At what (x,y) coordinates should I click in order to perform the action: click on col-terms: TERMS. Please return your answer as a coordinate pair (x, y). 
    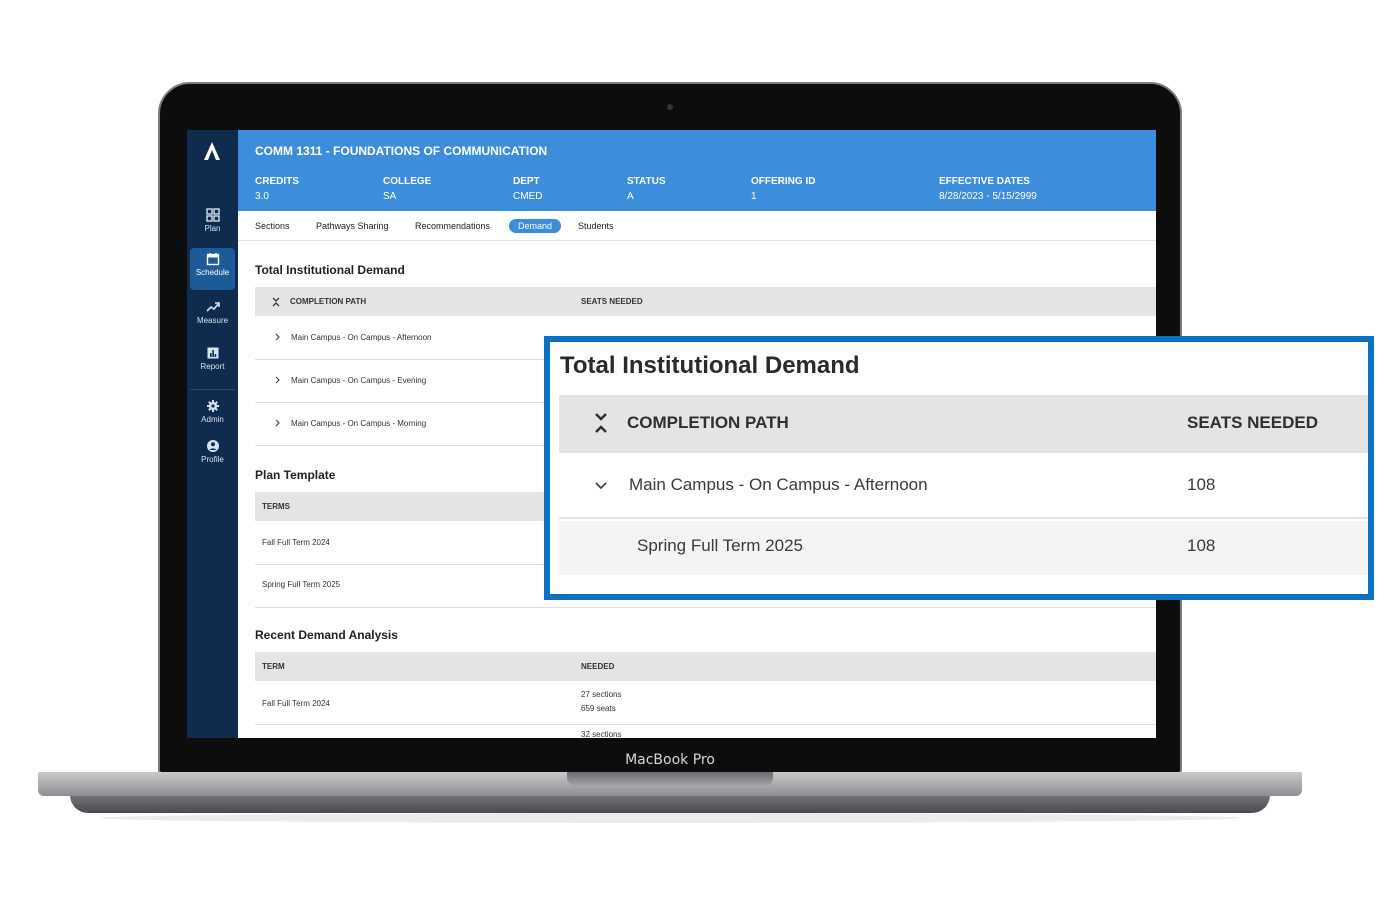
    Looking at the image, I should click on (276, 506).